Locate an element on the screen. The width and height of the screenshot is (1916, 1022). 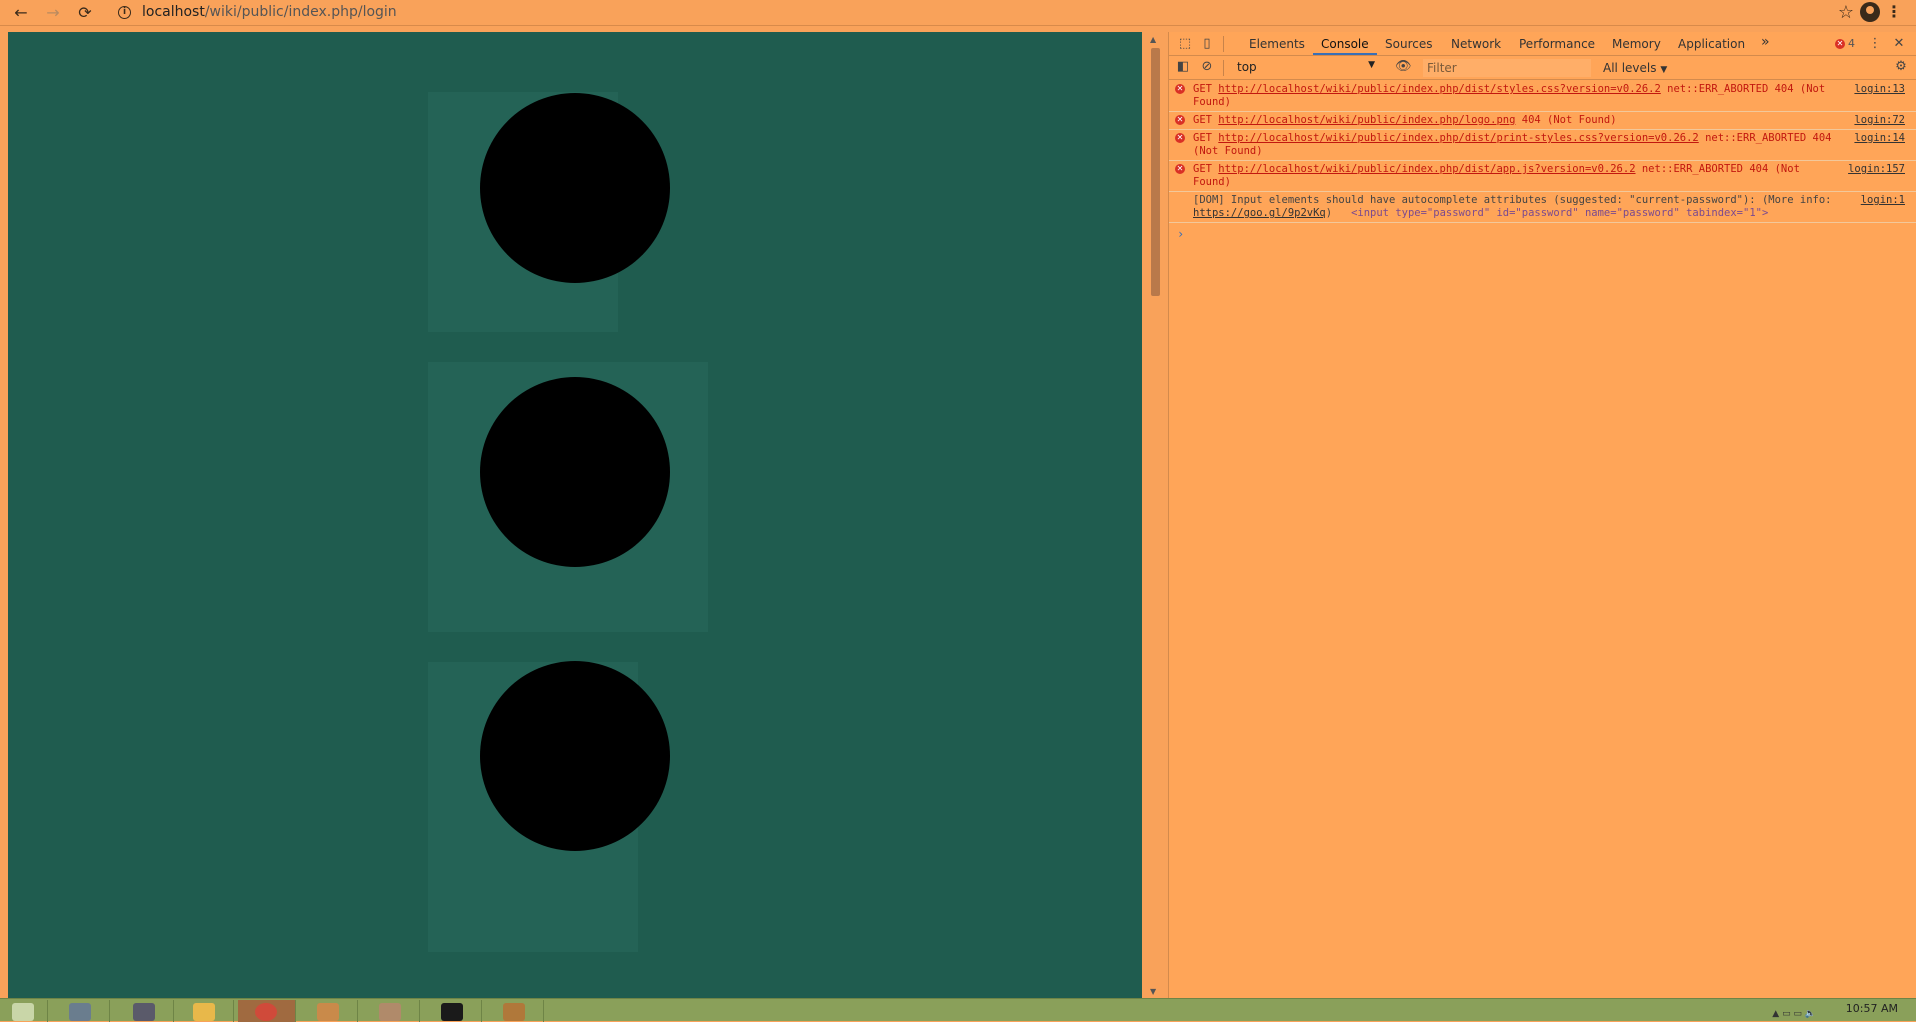
taskbar-app-server-manager is located at coordinates (81, 1011).